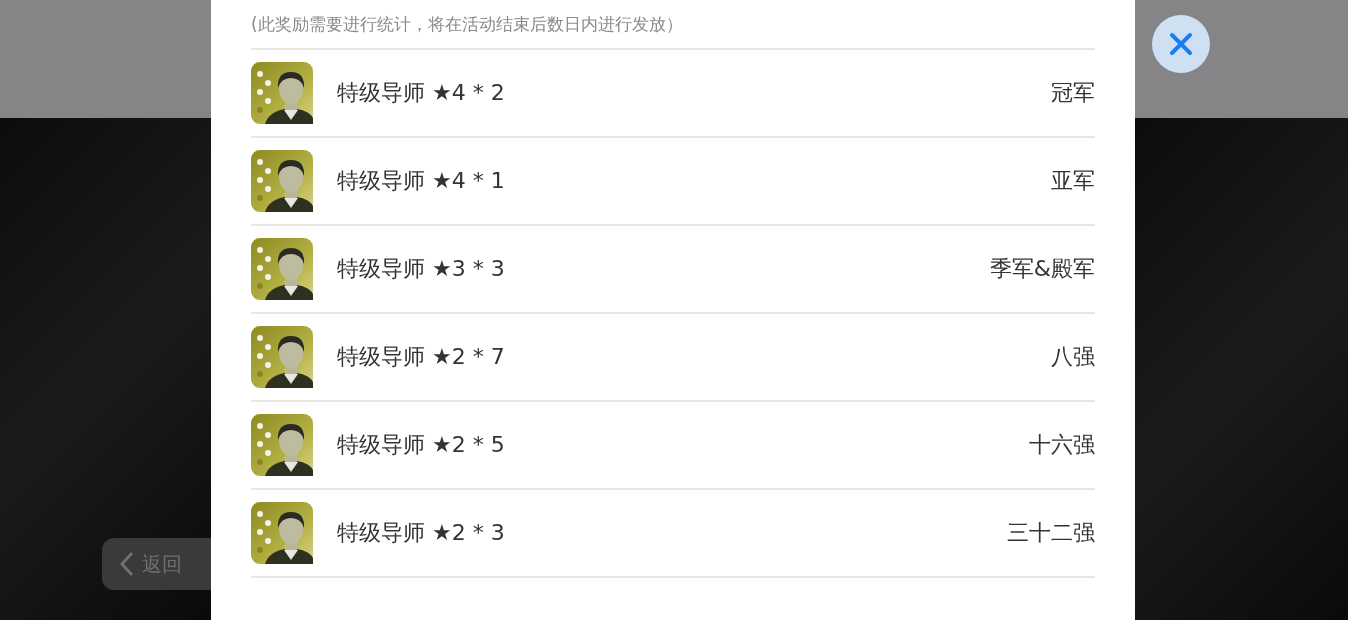  I want to click on close-button, so click(1181, 44).